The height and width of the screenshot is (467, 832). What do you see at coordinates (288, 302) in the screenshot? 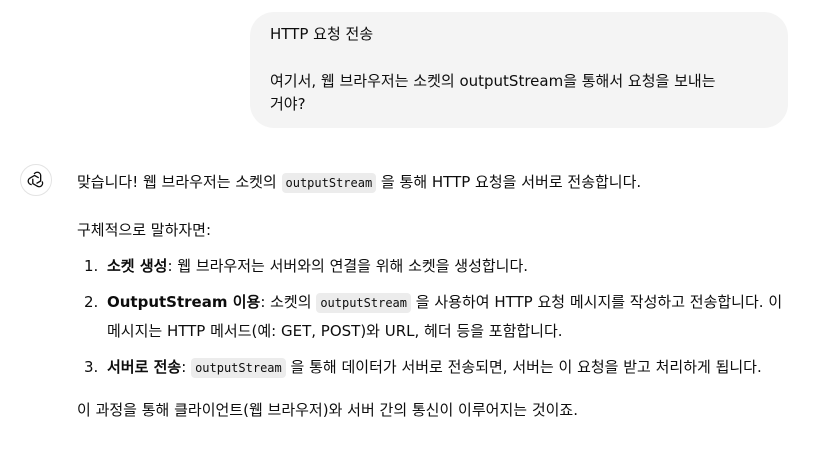
I see `list-item-text: : 소켓의` at bounding box center [288, 302].